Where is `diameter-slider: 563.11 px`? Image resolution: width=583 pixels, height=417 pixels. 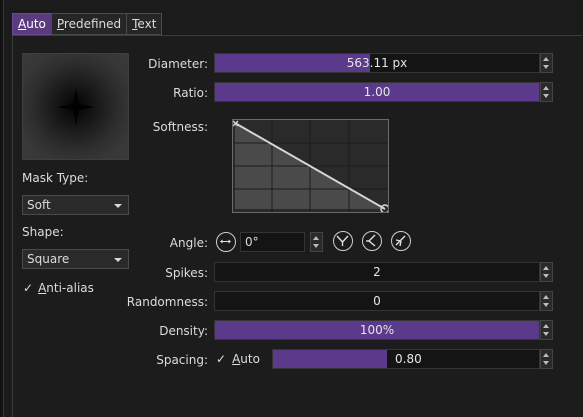
diameter-slider: 563.11 px is located at coordinates (377, 63).